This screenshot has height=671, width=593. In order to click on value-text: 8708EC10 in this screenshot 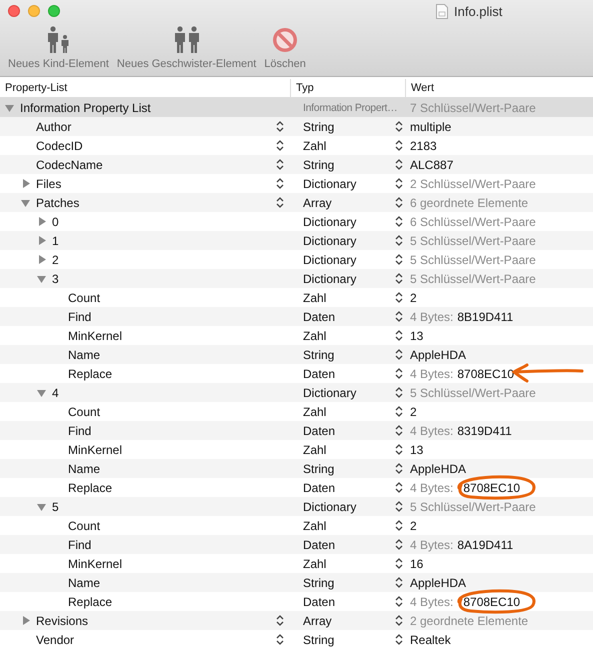, I will do `click(491, 487)`.